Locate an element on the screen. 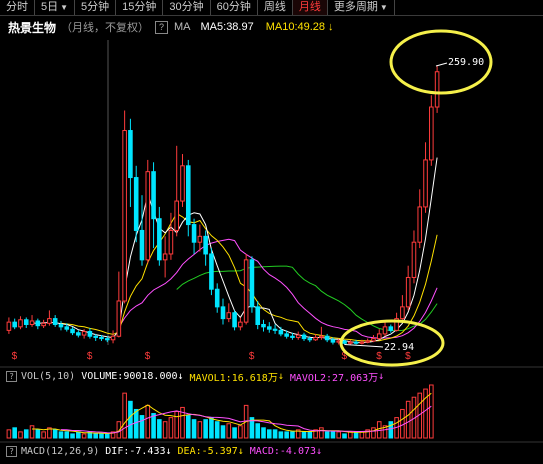 This screenshot has height=464, width=543. high-pointer is located at coordinates (441, 64).